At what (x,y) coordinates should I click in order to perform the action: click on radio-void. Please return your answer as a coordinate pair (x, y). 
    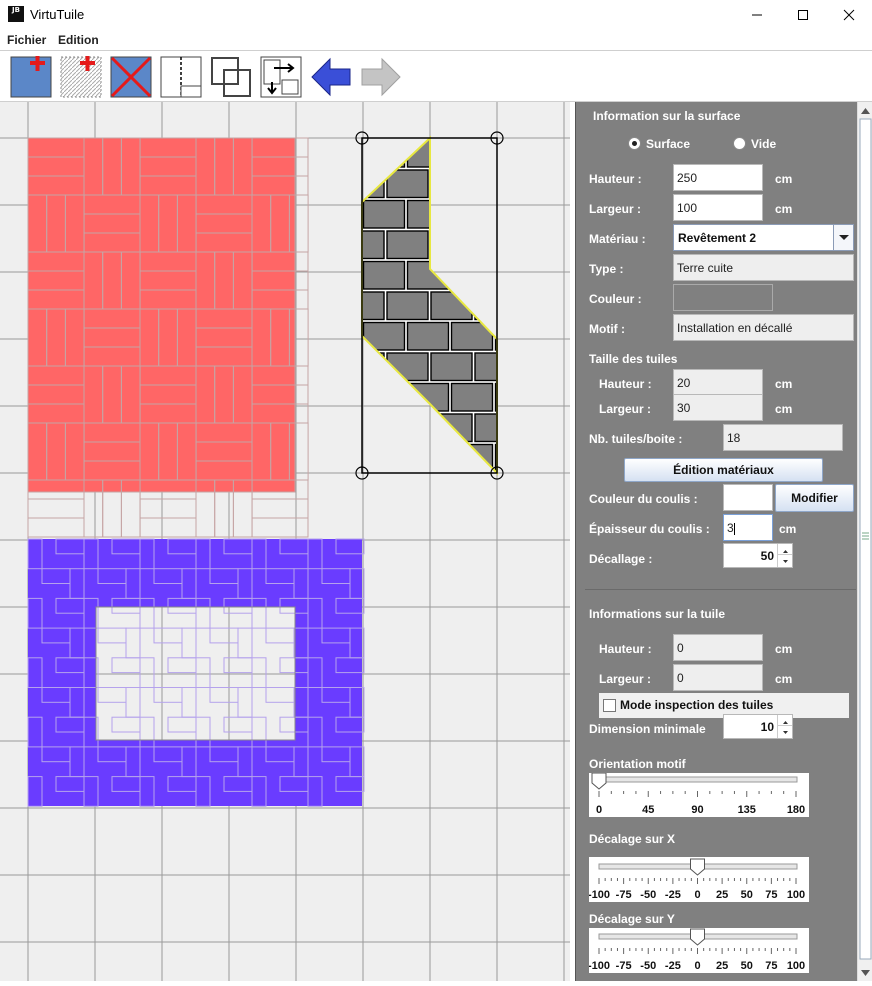
    Looking at the image, I should click on (739, 143).